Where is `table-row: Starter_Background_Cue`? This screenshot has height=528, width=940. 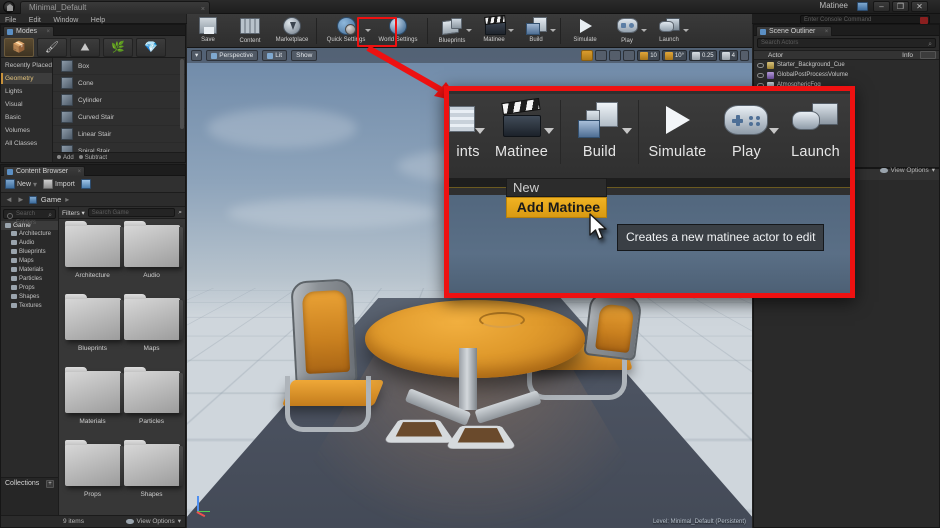 table-row: Starter_Background_Cue is located at coordinates (846, 65).